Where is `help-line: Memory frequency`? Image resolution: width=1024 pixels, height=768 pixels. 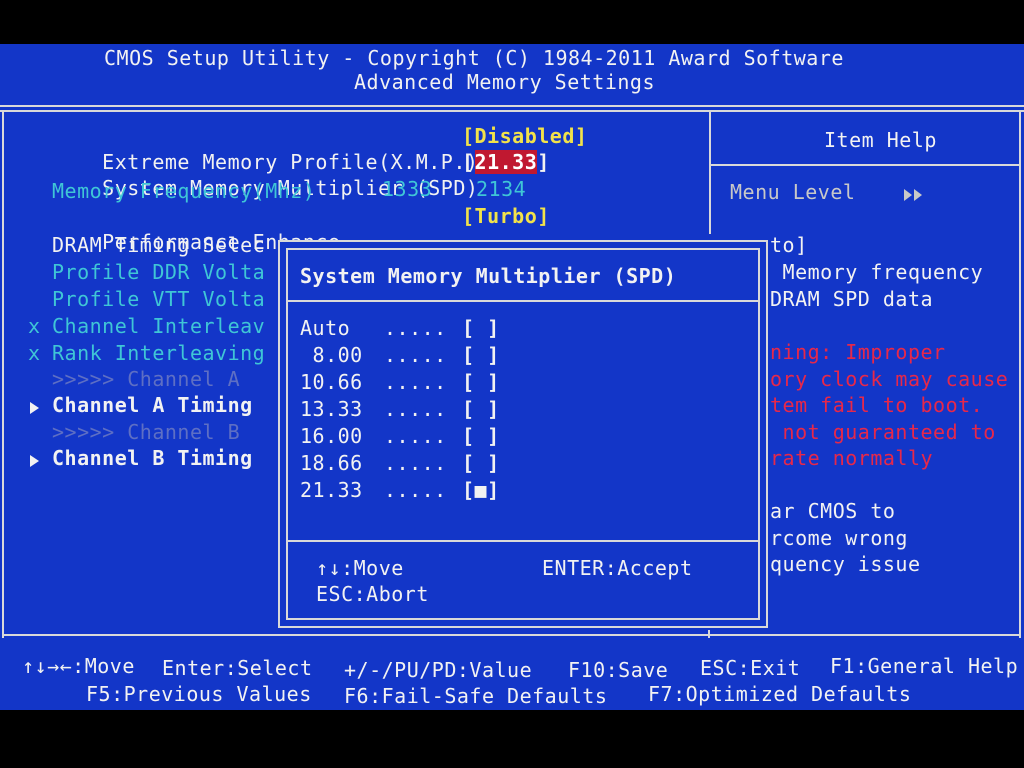 help-line: Memory frequency is located at coordinates (877, 272).